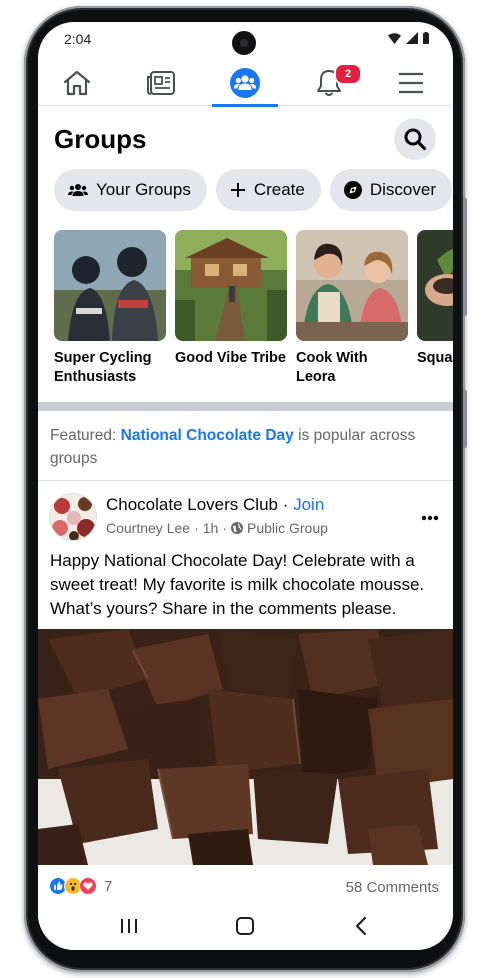 Image resolution: width=485 pixels, height=978 pixels. I want to click on post-author: Courtney Lee, so click(148, 528).